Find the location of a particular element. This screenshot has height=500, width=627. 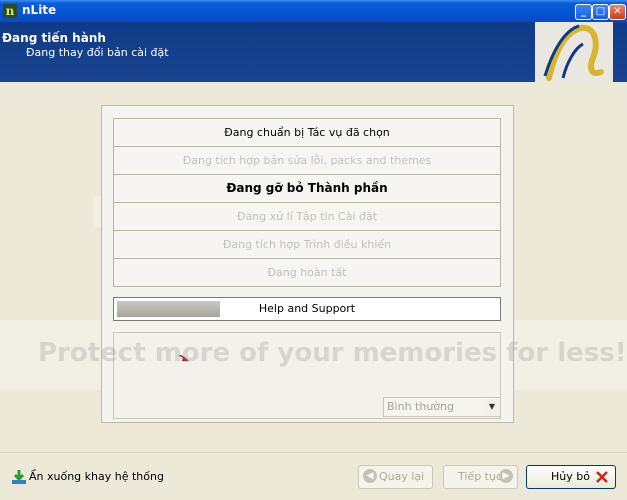

step-item: Đang tích hợp Trình điều khiển is located at coordinates (307, 244).